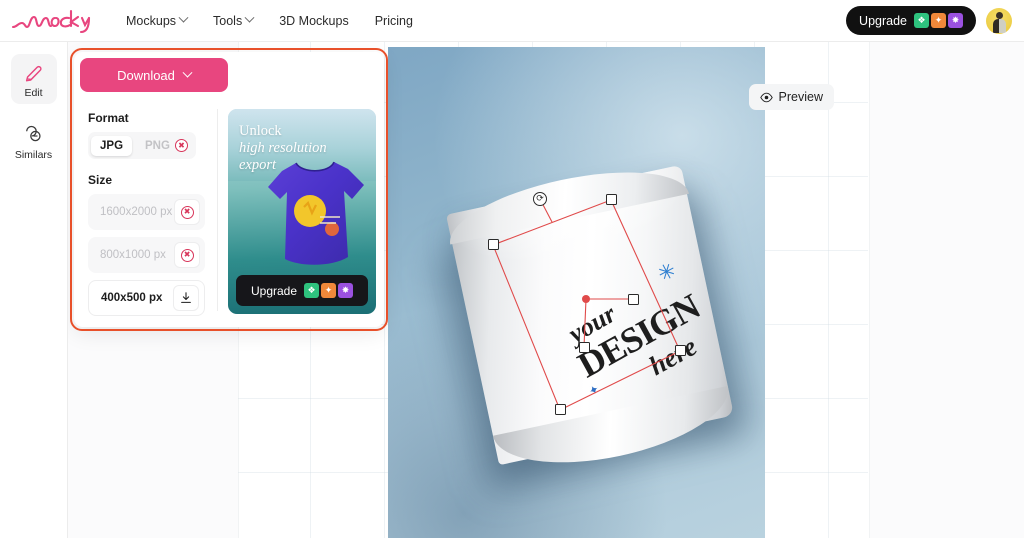  Describe the element at coordinates (883, 20) in the screenshot. I see `upgrade-button-label: Upgrade` at that location.